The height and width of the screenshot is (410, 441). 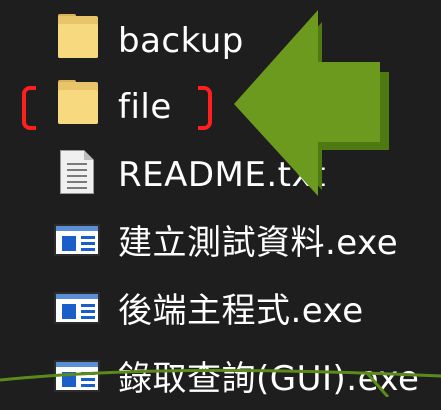 What do you see at coordinates (220, 375) in the screenshot?
I see `annotation-curve` at bounding box center [220, 375].